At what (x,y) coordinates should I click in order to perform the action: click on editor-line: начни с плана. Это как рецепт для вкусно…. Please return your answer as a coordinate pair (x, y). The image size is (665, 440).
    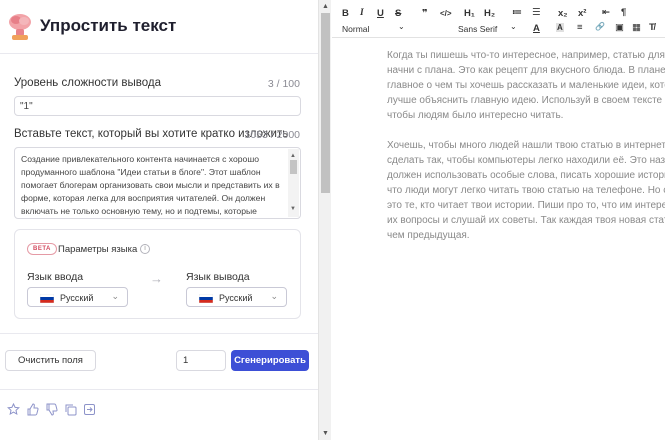
    Looking at the image, I should click on (526, 70).